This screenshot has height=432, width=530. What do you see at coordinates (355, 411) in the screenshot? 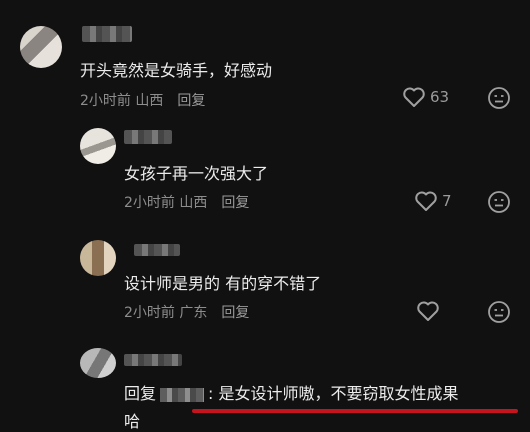
I see `red-underline-annotation` at bounding box center [355, 411].